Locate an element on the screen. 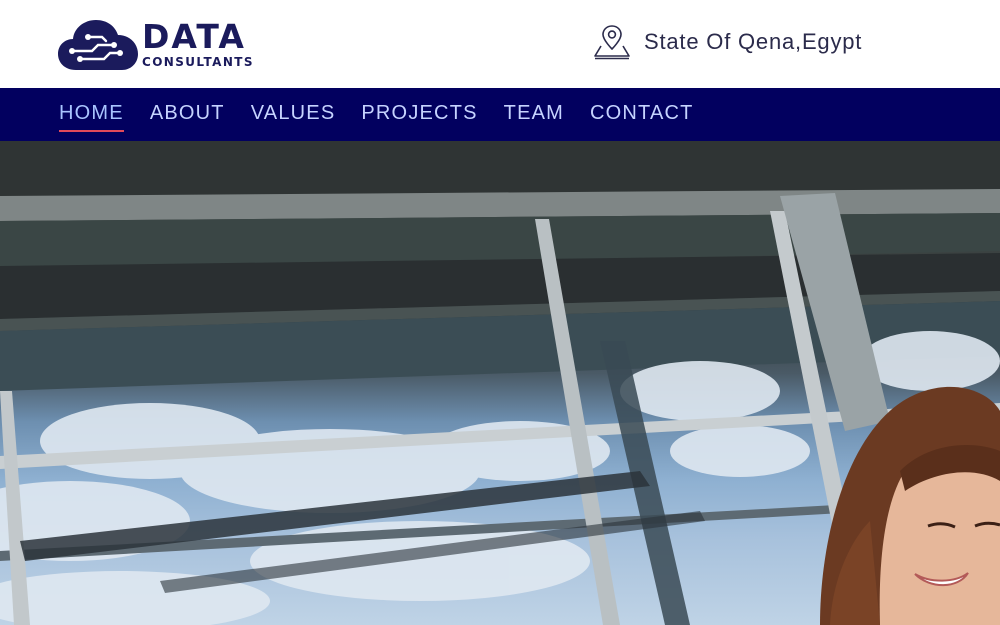  nav-item-contact: CONTACT is located at coordinates (642, 113).